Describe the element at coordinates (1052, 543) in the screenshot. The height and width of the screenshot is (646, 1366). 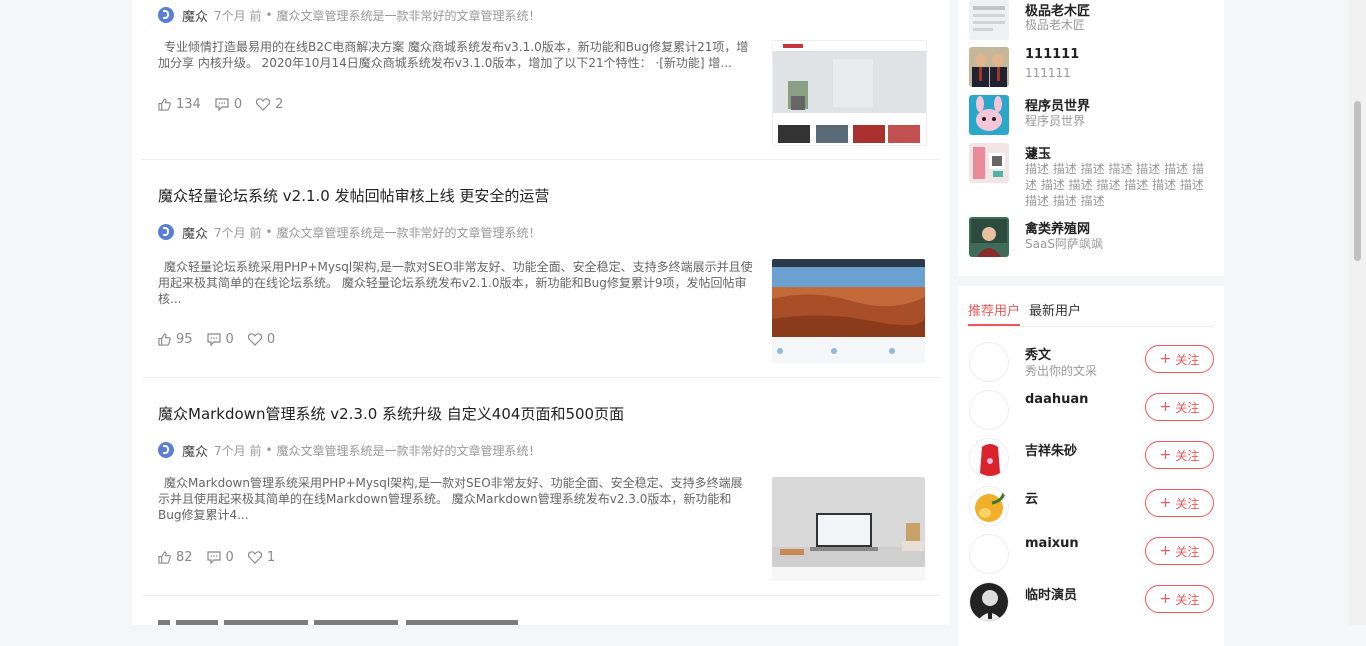
I see `user-name: maixun` at that location.